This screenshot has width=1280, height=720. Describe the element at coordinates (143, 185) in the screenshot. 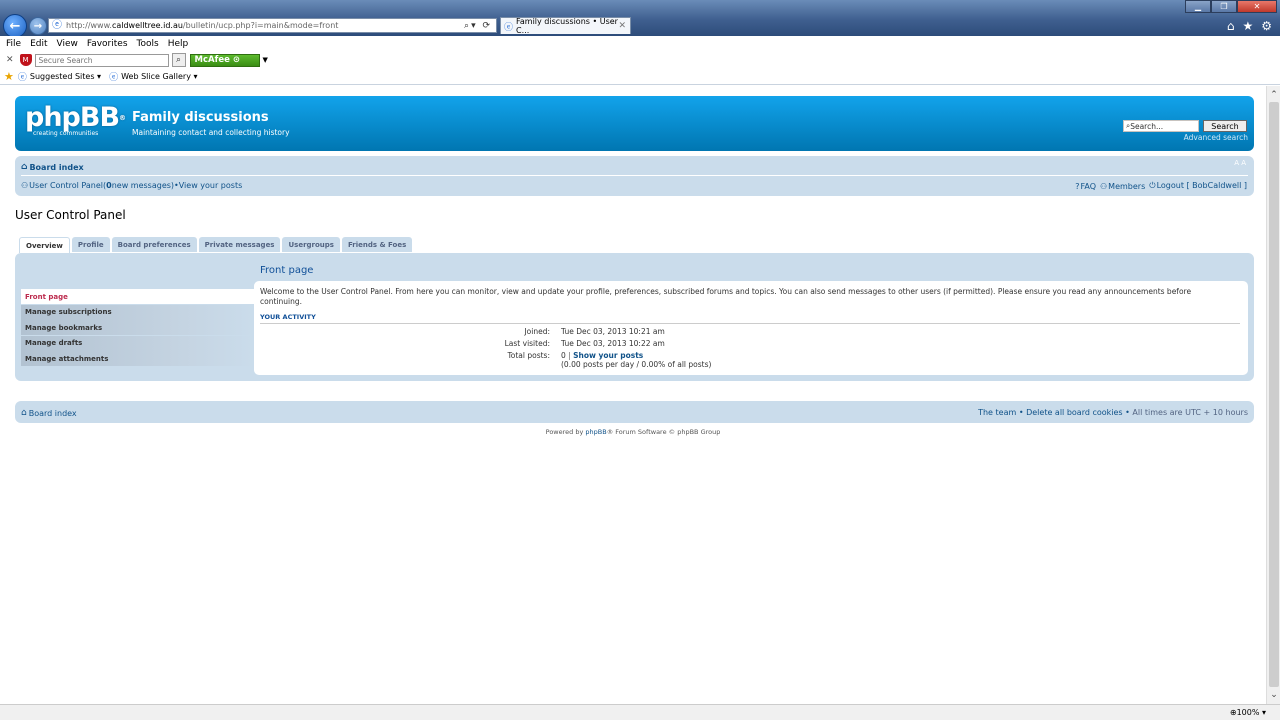

I see `new-messages-text: new messages)` at that location.